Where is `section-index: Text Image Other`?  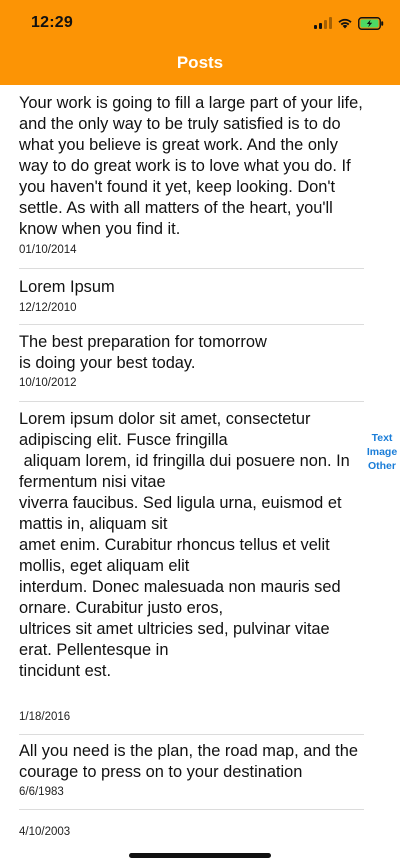 section-index: Text Image Other is located at coordinates (382, 452).